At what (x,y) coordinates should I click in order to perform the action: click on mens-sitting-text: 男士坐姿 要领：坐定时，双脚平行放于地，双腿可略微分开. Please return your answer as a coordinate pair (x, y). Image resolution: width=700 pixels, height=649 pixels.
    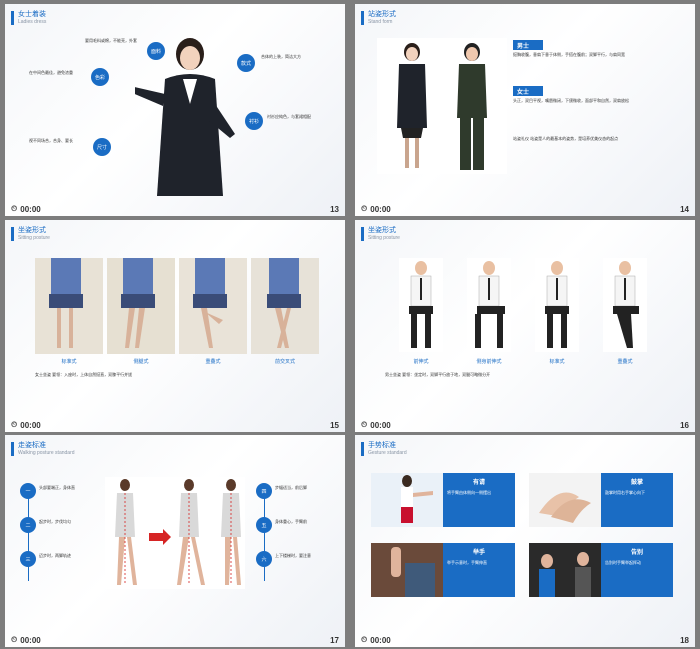
    Looking at the image, I should click on (438, 374).